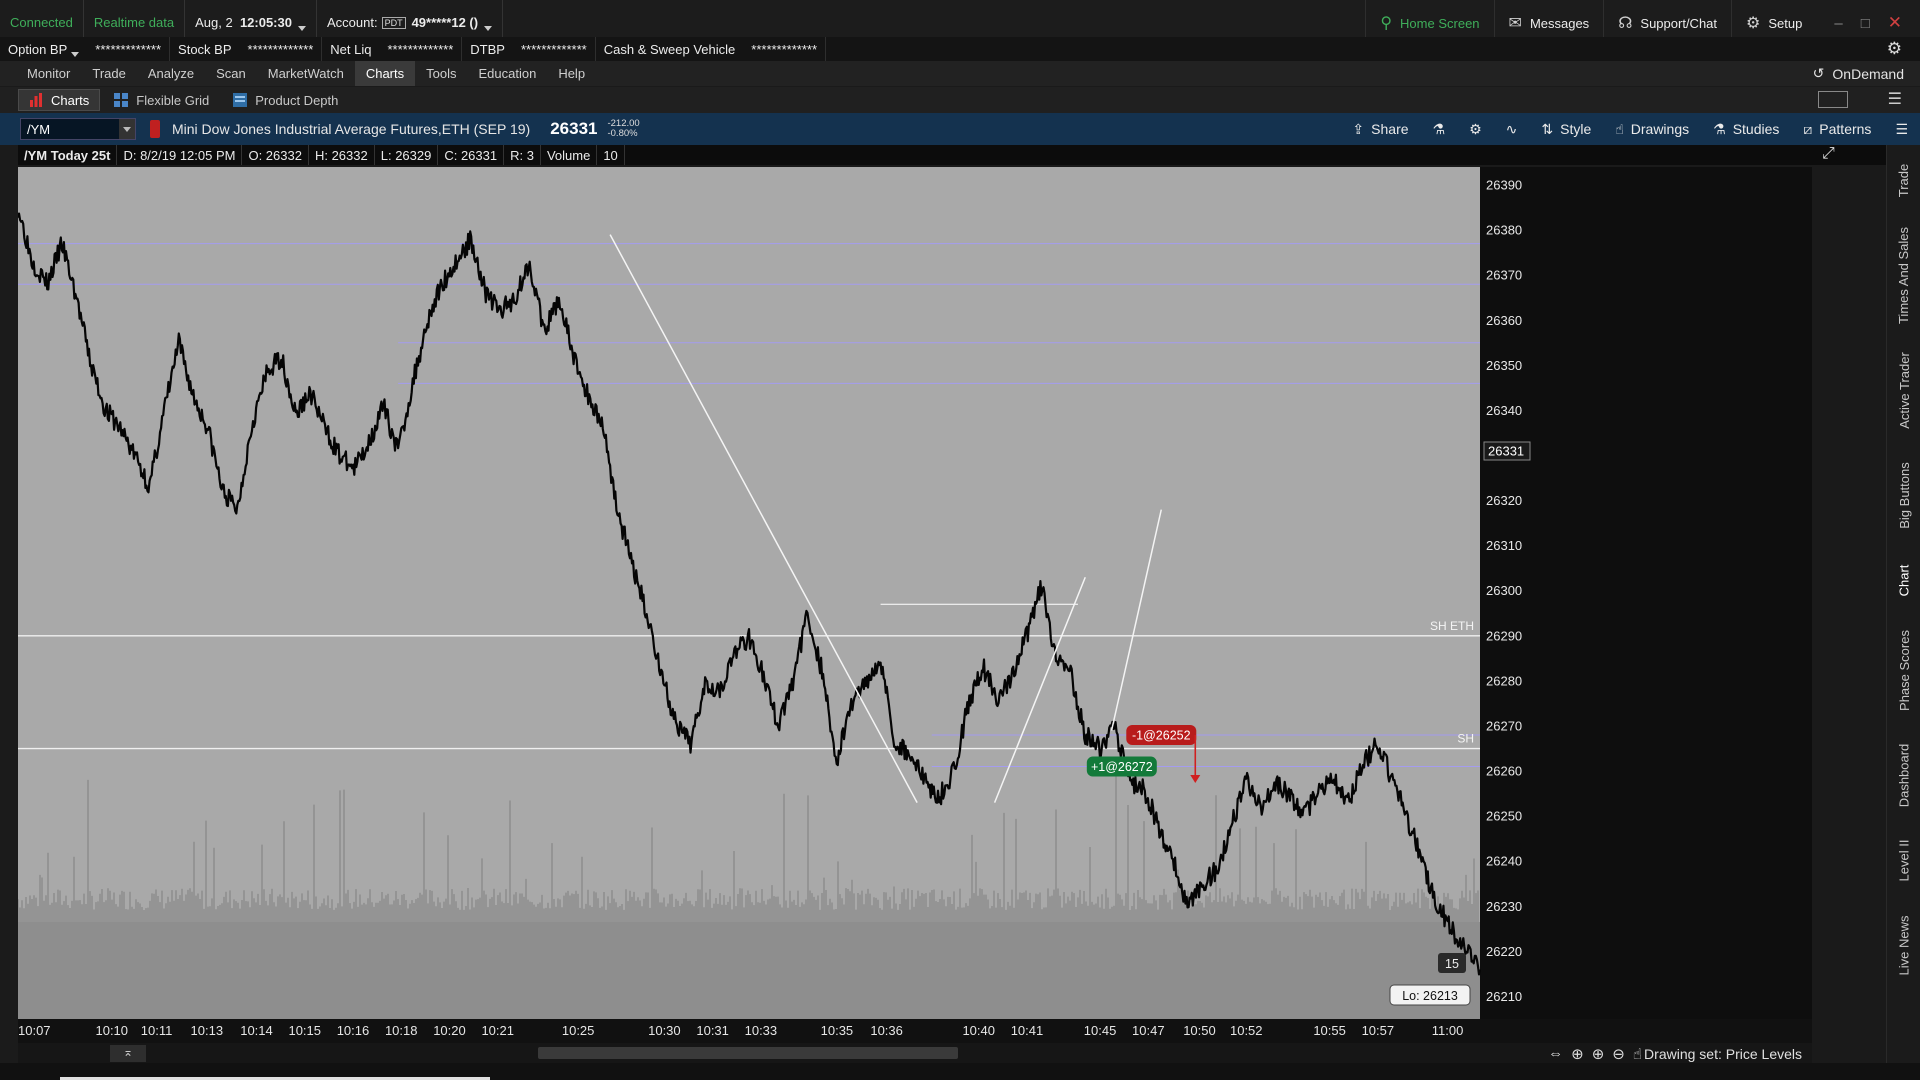 This screenshot has height=1080, width=1920. What do you see at coordinates (1833, 99) in the screenshot?
I see `layout-icon` at bounding box center [1833, 99].